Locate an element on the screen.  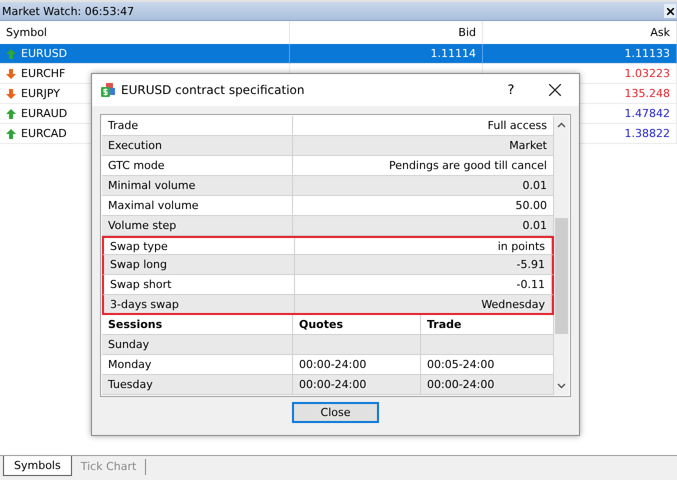
column-header: Quotes is located at coordinates (357, 324).